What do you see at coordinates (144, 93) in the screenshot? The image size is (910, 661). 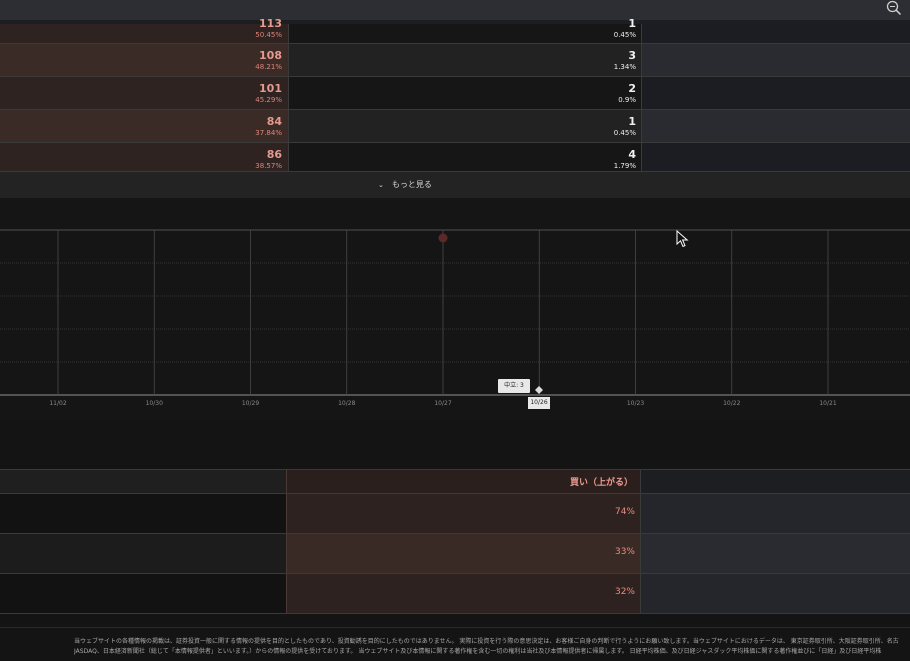 I see `sell-cell: 101 45.29%` at bounding box center [144, 93].